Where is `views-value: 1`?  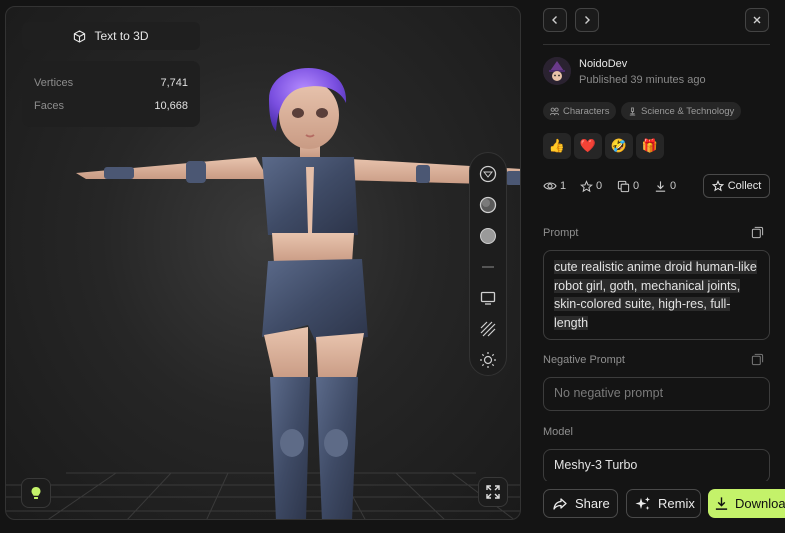
views-value: 1 is located at coordinates (563, 186).